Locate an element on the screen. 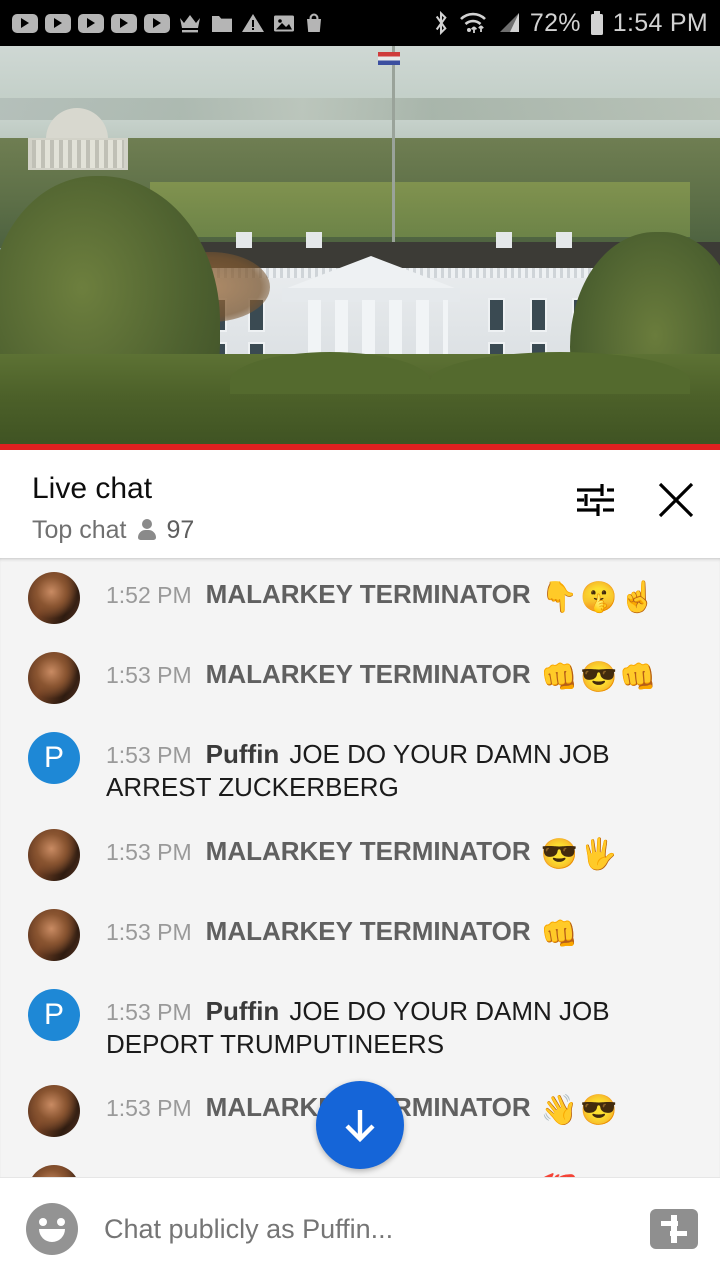  message-emoji: 👇🤫☝️ is located at coordinates (599, 597).